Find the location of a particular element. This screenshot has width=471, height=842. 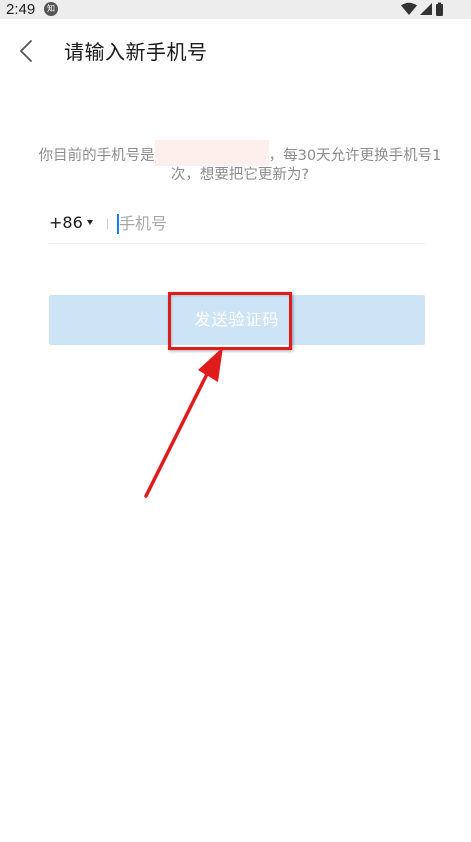

info-suffix: ，每30天允许更换手机号1 is located at coordinates (355, 156).